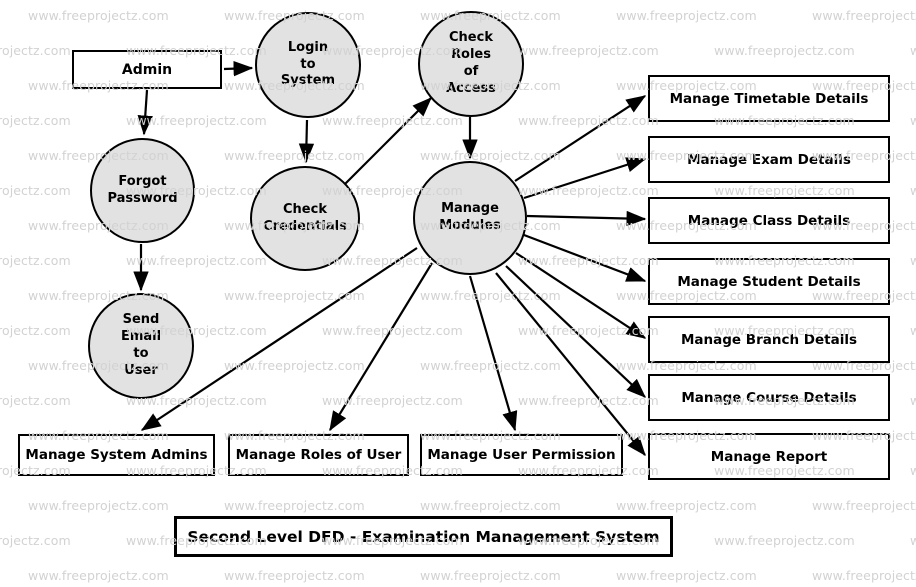 This screenshot has height=587, width=916. I want to click on process-send-email-to-user-label: Send Email to User, so click(141, 345).